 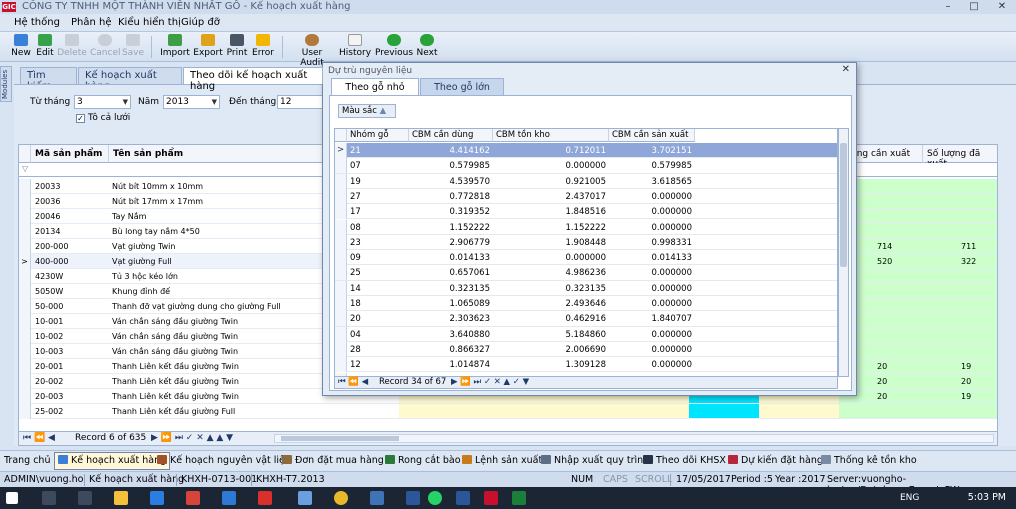 I want to click on table-row: 19 4.539570 0.921005 3.618565, so click(x=586, y=181).